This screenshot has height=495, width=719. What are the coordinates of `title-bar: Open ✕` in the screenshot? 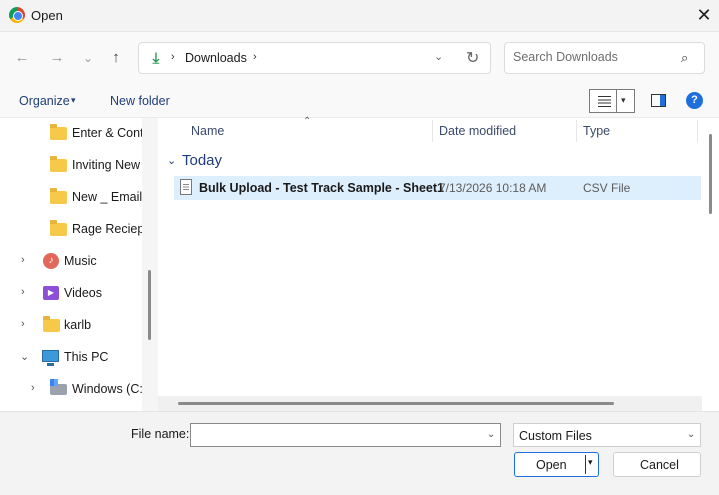 It's located at (359, 16).